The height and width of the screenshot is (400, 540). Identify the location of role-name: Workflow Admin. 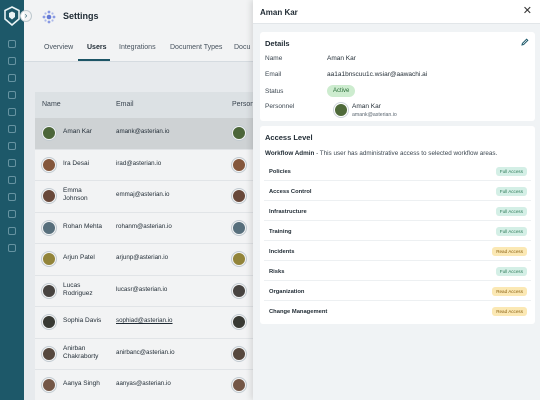
(290, 153).